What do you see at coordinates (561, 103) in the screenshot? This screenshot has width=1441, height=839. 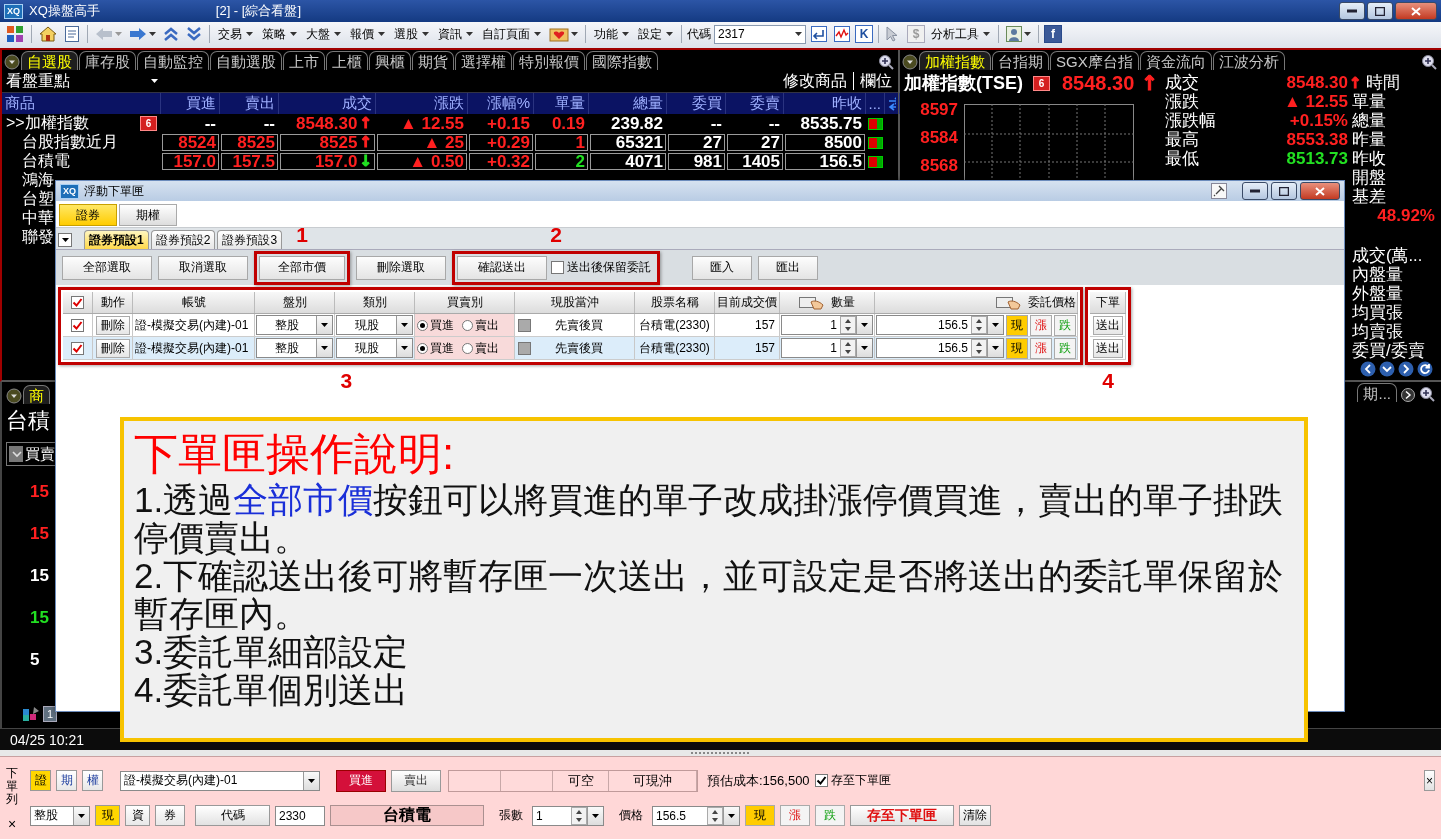 I see `column-header: 單量` at bounding box center [561, 103].